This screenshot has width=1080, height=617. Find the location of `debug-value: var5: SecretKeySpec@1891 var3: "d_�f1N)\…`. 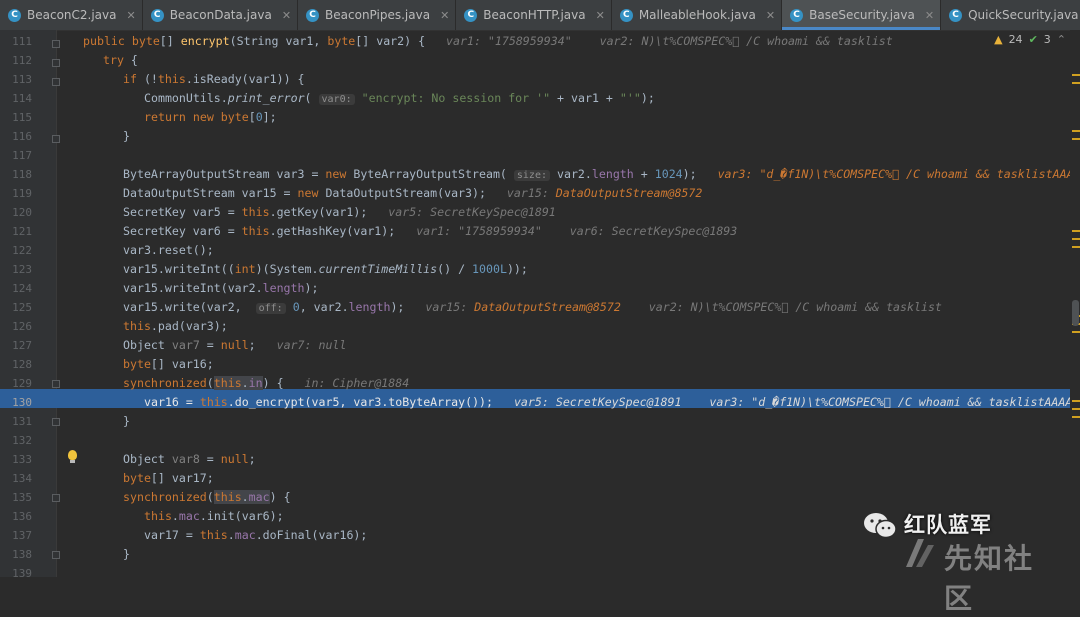

debug-value: var5: SecretKeySpec@1891 var3: "d_�f1N)\… is located at coordinates (796, 402).